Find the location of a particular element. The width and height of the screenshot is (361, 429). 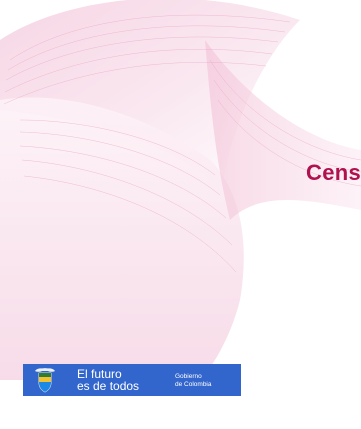

slogan-text: El futuro es de todos is located at coordinates (108, 380).